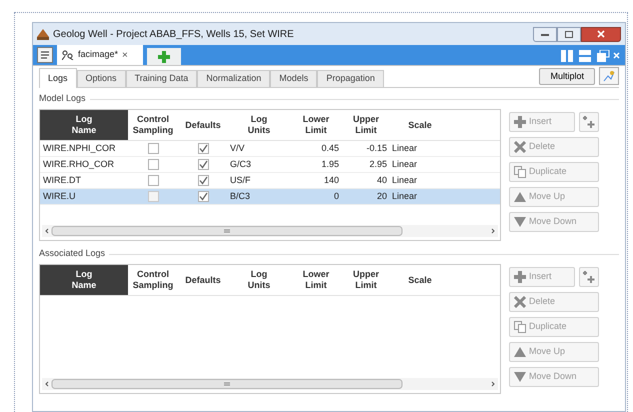  What do you see at coordinates (240, 164) in the screenshot?
I see `table-cell-text: G/C3` at bounding box center [240, 164].